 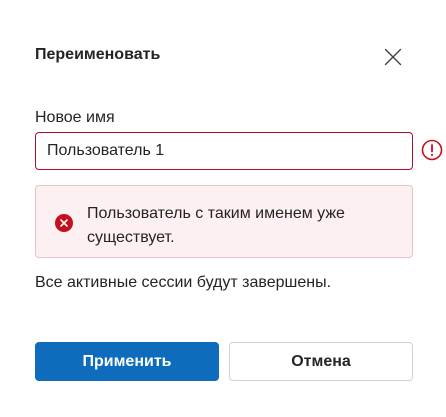 What do you see at coordinates (127, 361) in the screenshot?
I see `apply-button: Применить` at bounding box center [127, 361].